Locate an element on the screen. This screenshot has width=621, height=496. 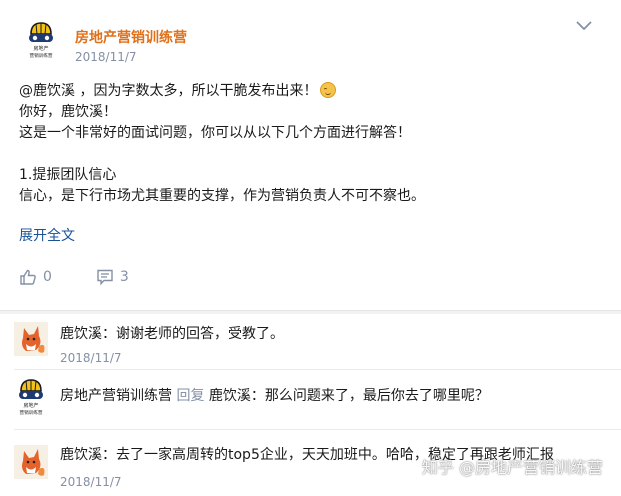
like-count: 0 is located at coordinates (47, 277).